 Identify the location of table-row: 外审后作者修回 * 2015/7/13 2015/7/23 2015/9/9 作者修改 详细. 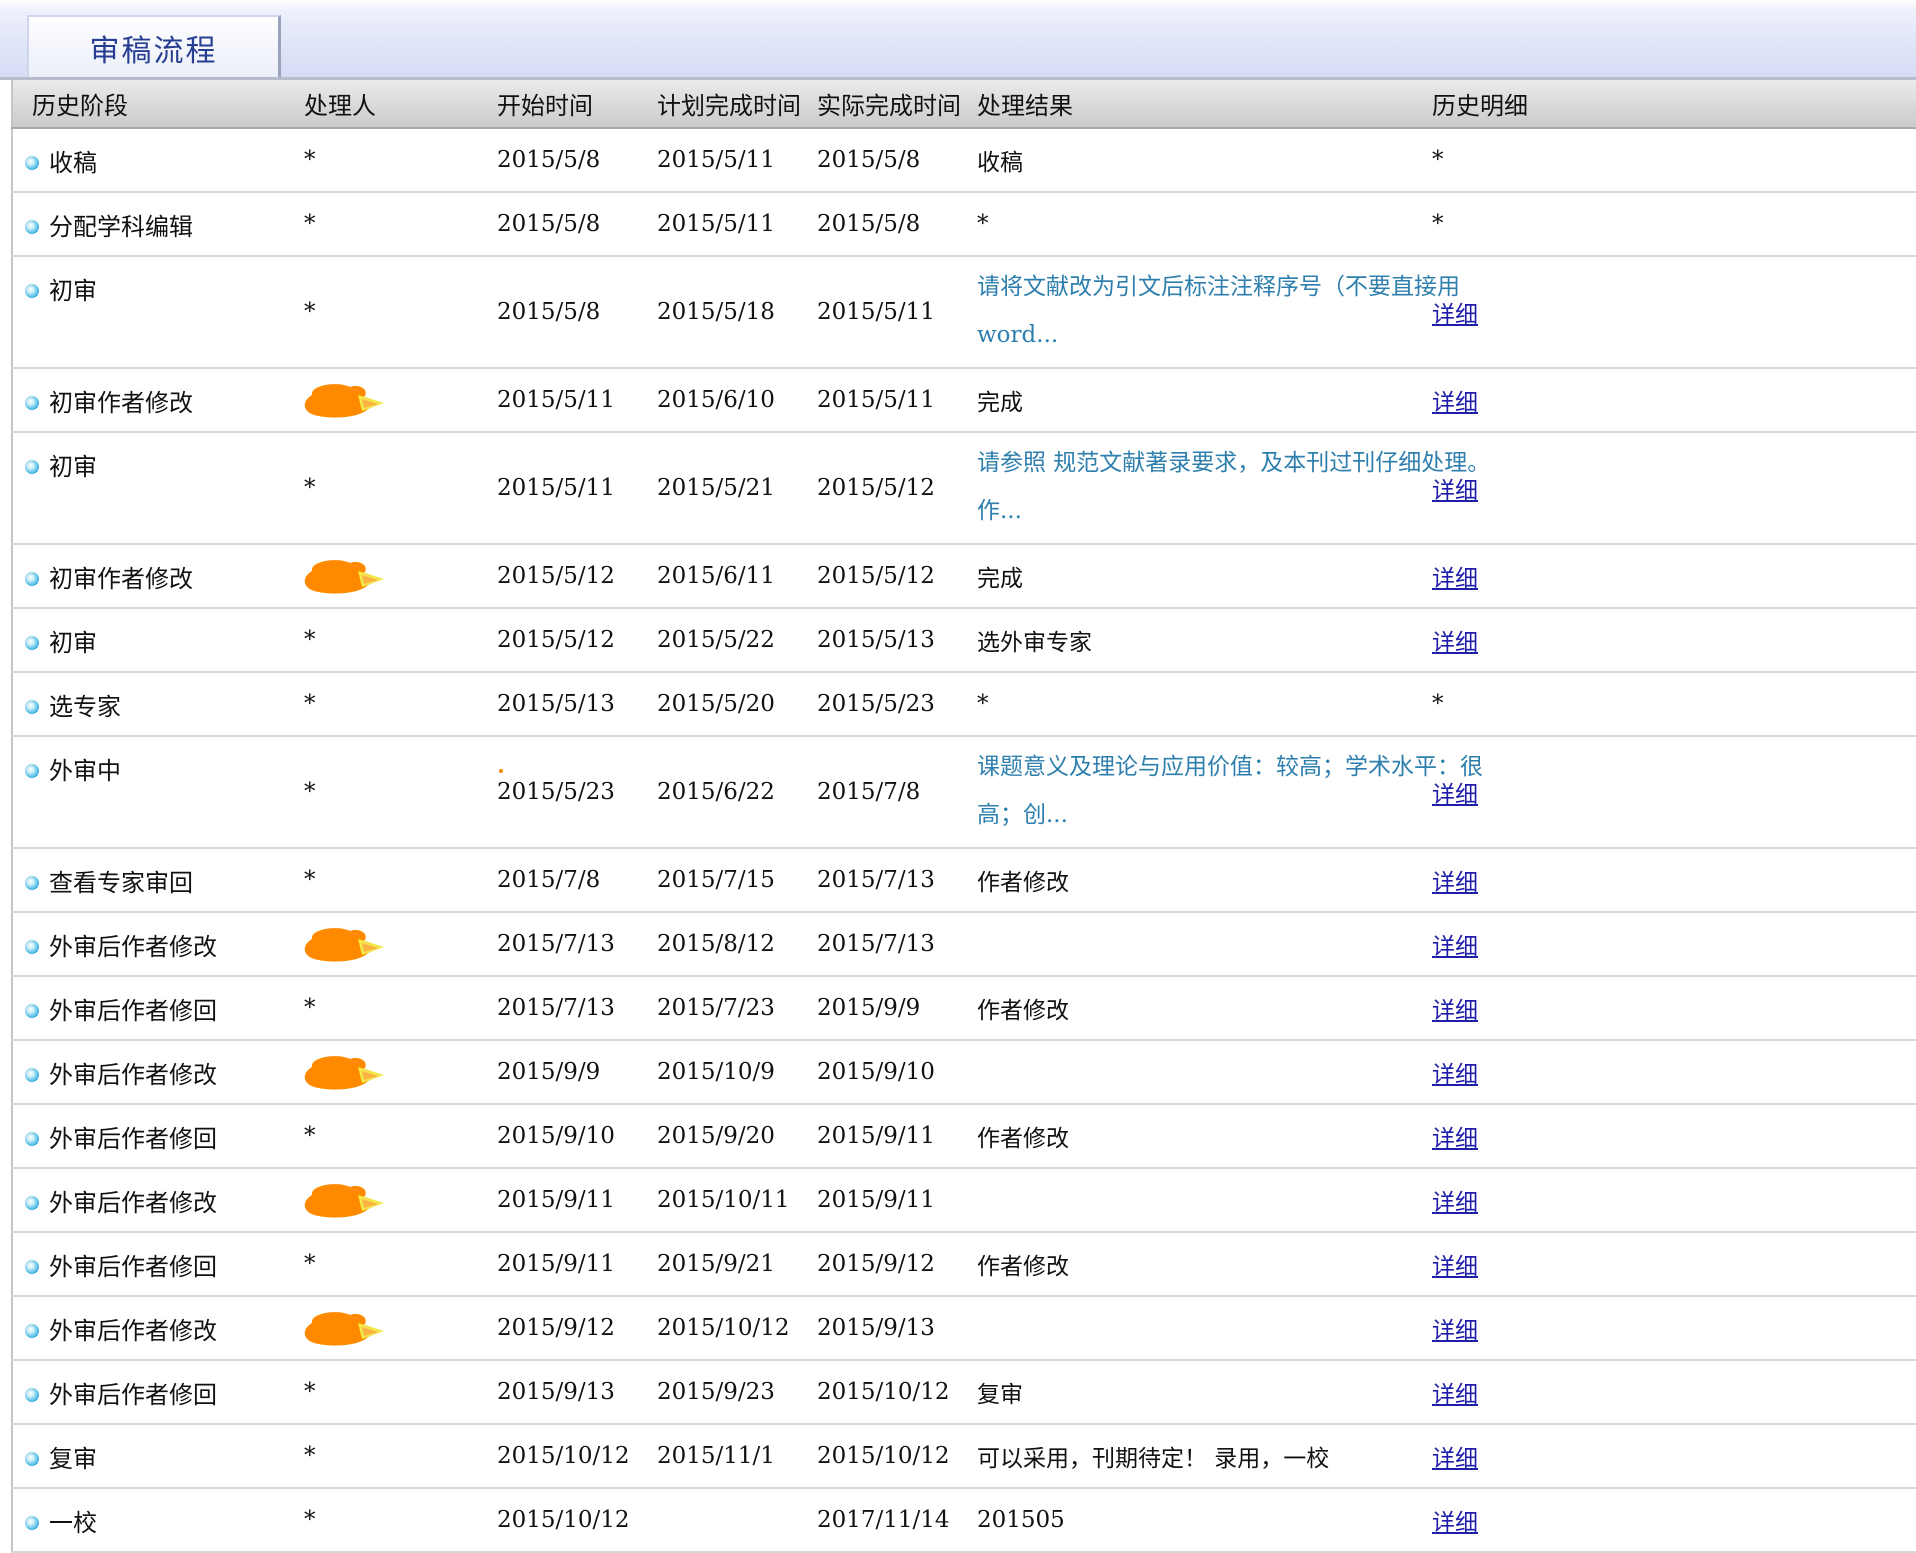
(964, 1008).